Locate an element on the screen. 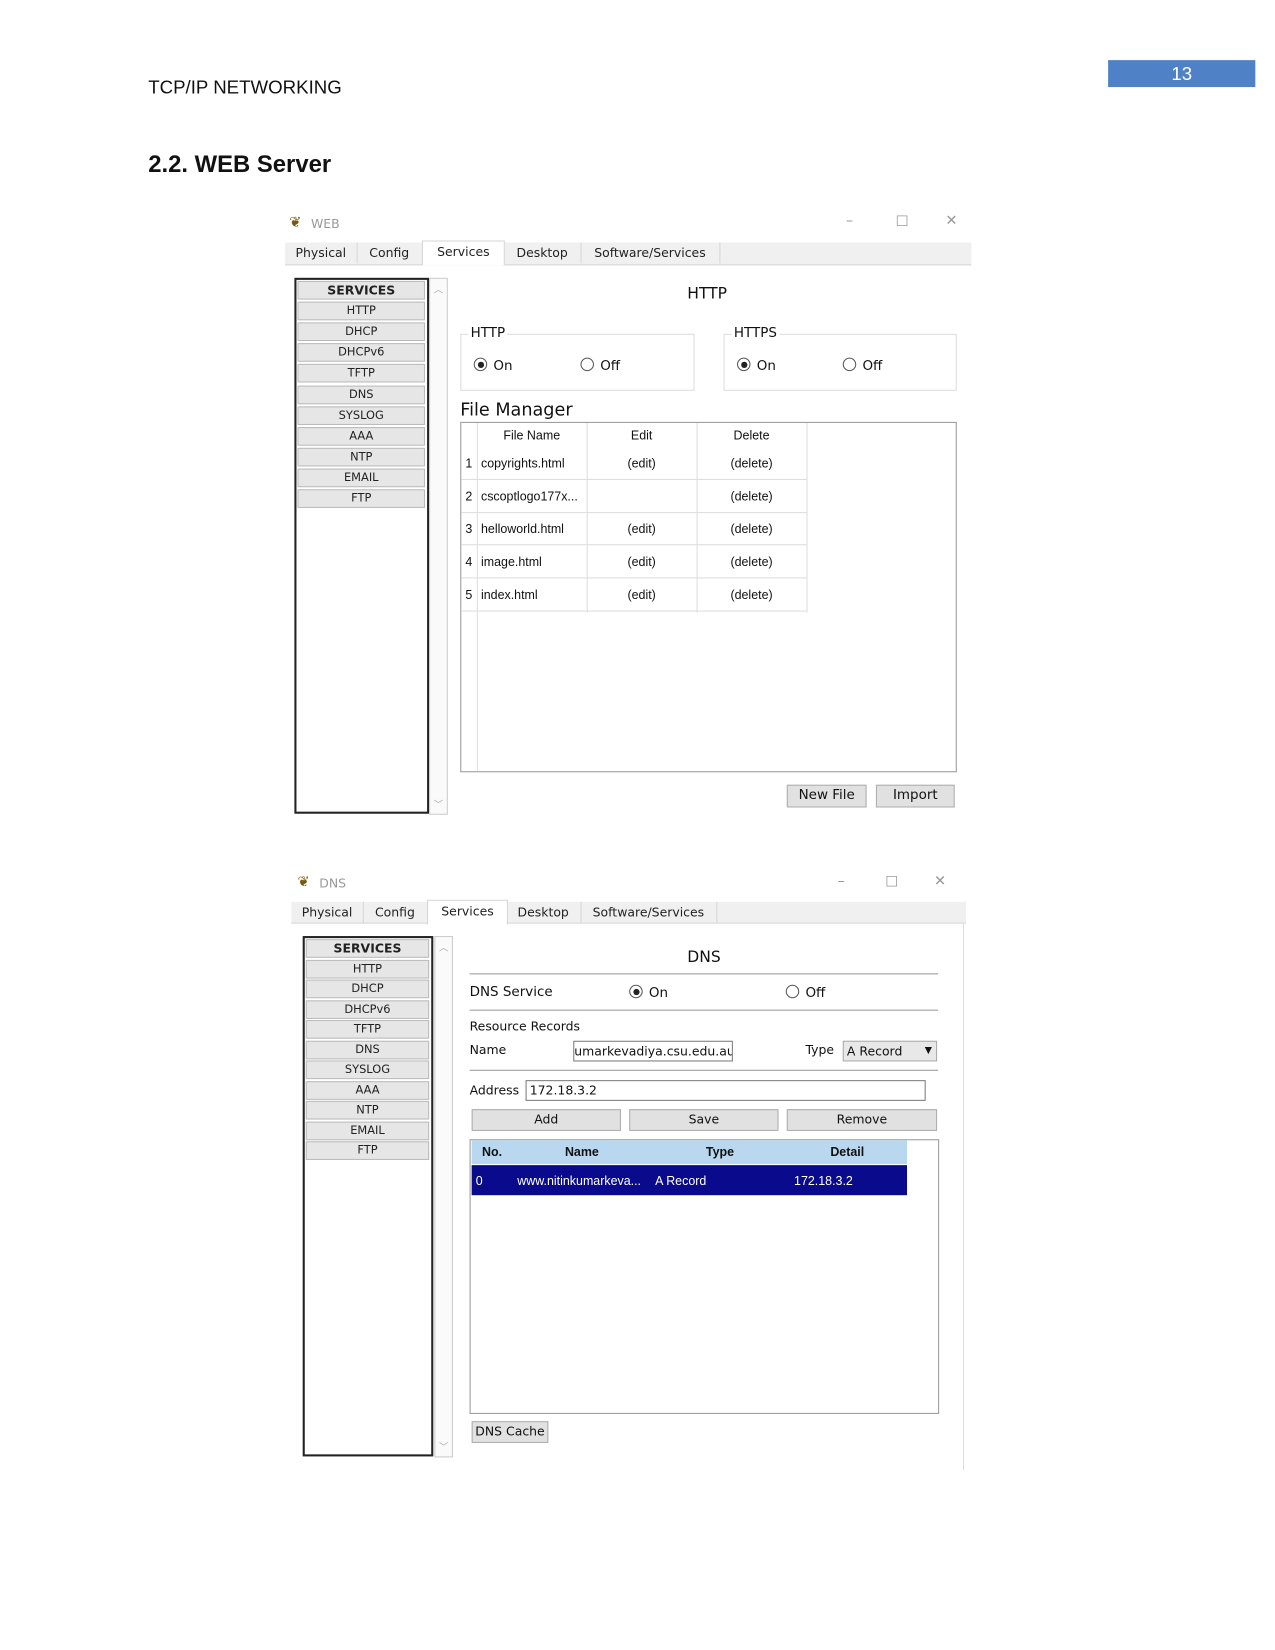 Image resolution: width=1275 pixels, height=1650 pixels. http-group-label: HTTP is located at coordinates (488, 333).